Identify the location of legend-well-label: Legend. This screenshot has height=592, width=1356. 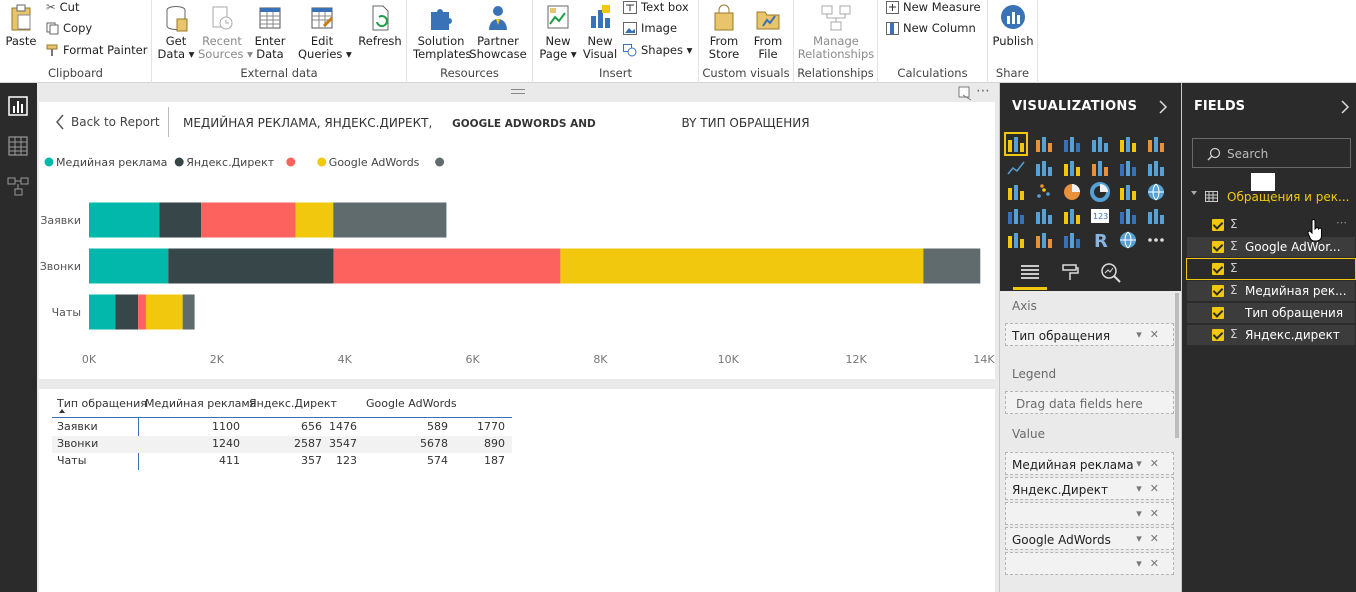
(1034, 374).